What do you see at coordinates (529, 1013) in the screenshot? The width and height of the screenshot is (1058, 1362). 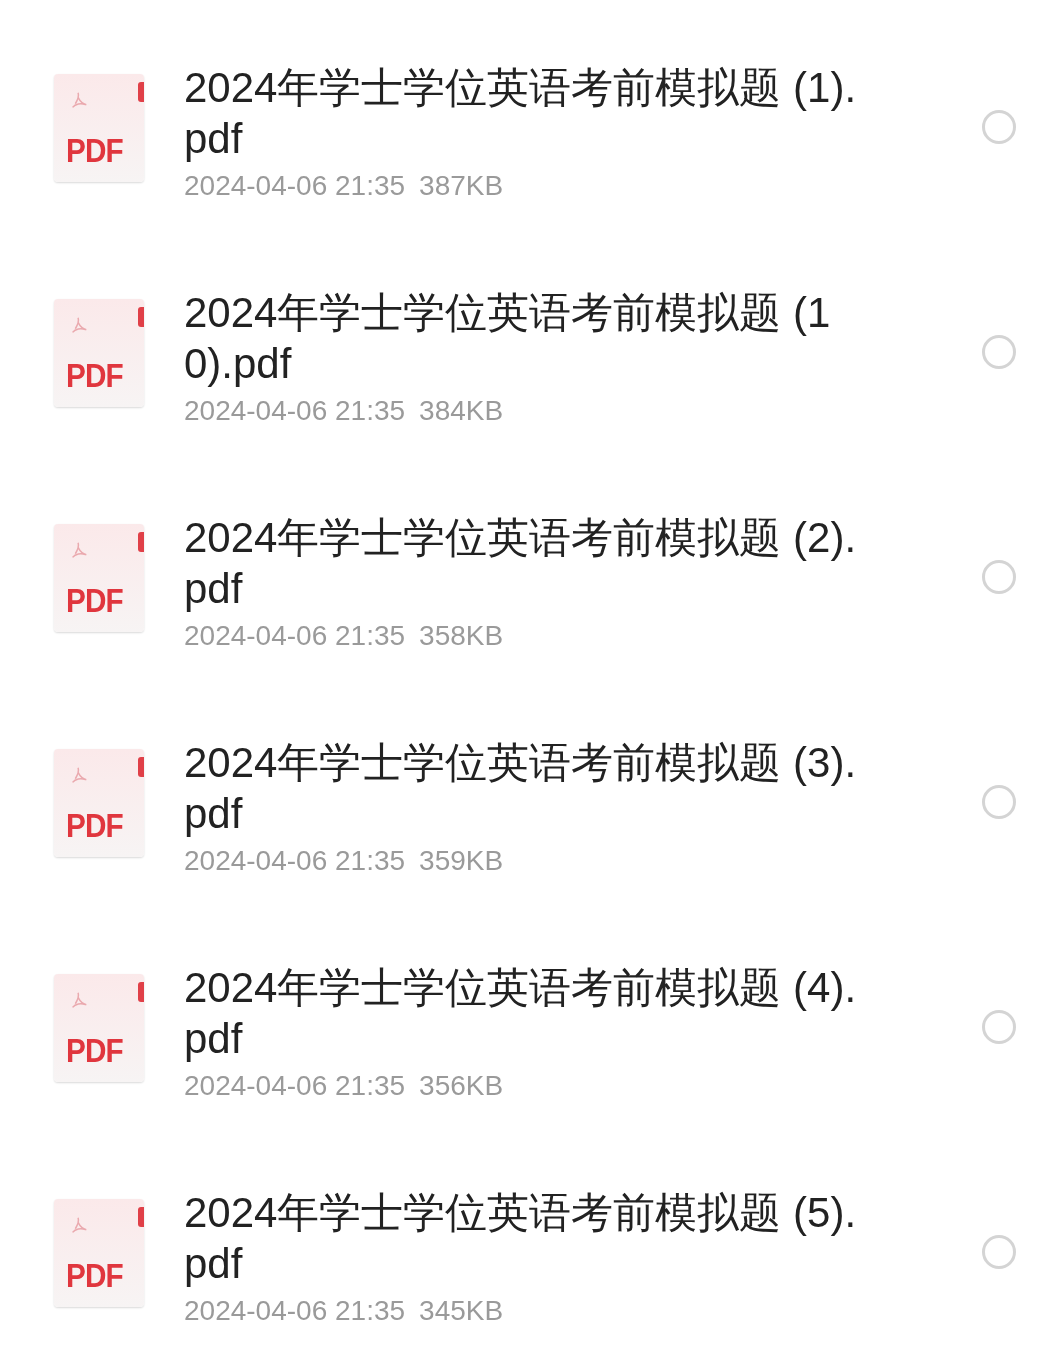 I see `file-name: 2024年学士学位英语考前模拟题 (4).pdf` at bounding box center [529, 1013].